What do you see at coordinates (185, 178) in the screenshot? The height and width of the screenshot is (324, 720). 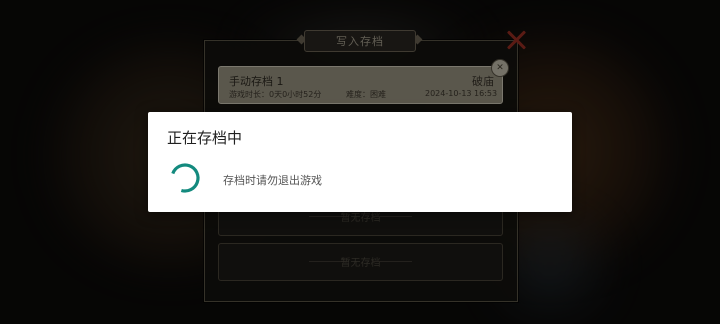 I see `loading-spinner-icon` at bounding box center [185, 178].